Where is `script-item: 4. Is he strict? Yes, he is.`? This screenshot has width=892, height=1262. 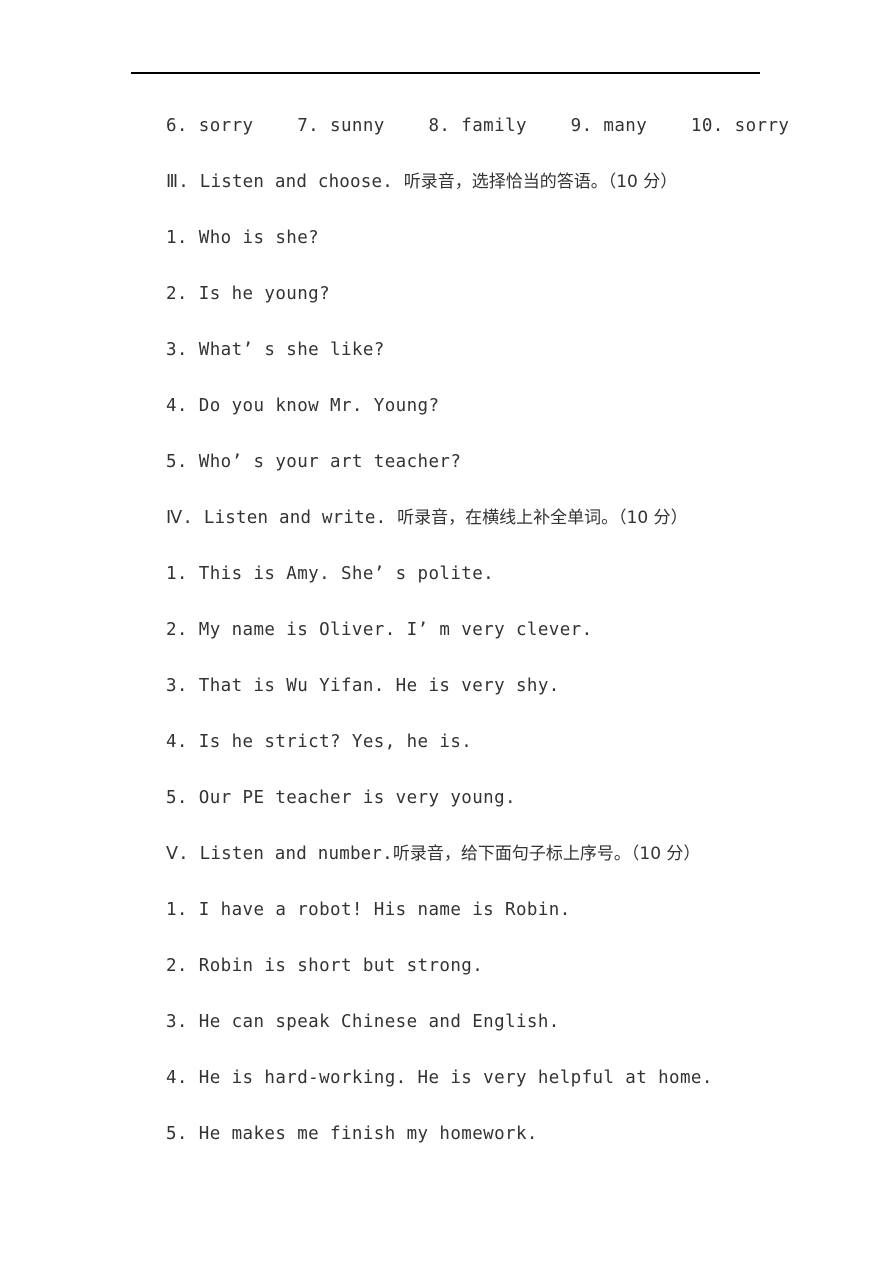 script-item: 4. Is he strict? Yes, he is. is located at coordinates (319, 742).